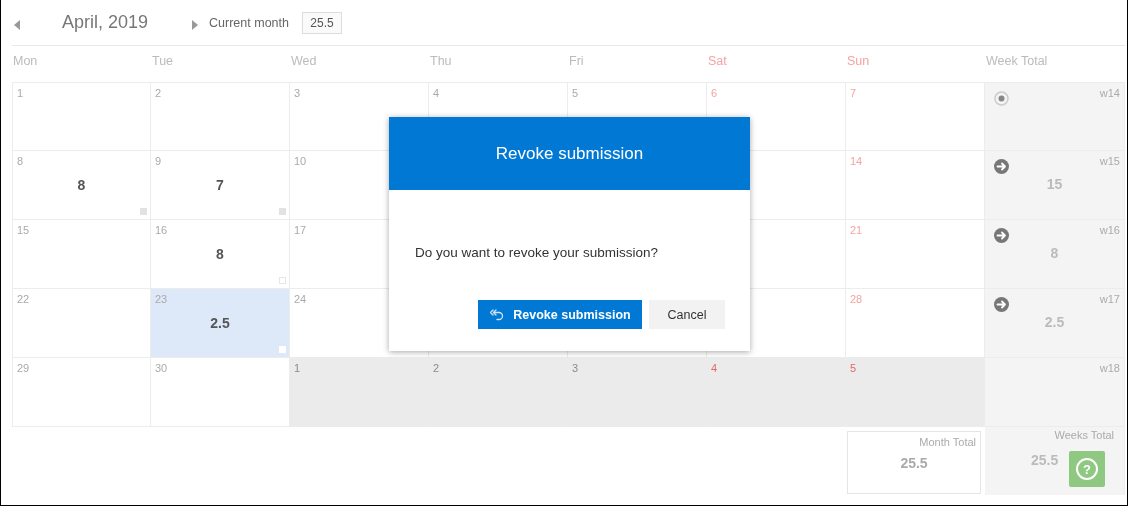  Describe the element at coordinates (81, 254) in the screenshot. I see `day-cell: 15` at that location.